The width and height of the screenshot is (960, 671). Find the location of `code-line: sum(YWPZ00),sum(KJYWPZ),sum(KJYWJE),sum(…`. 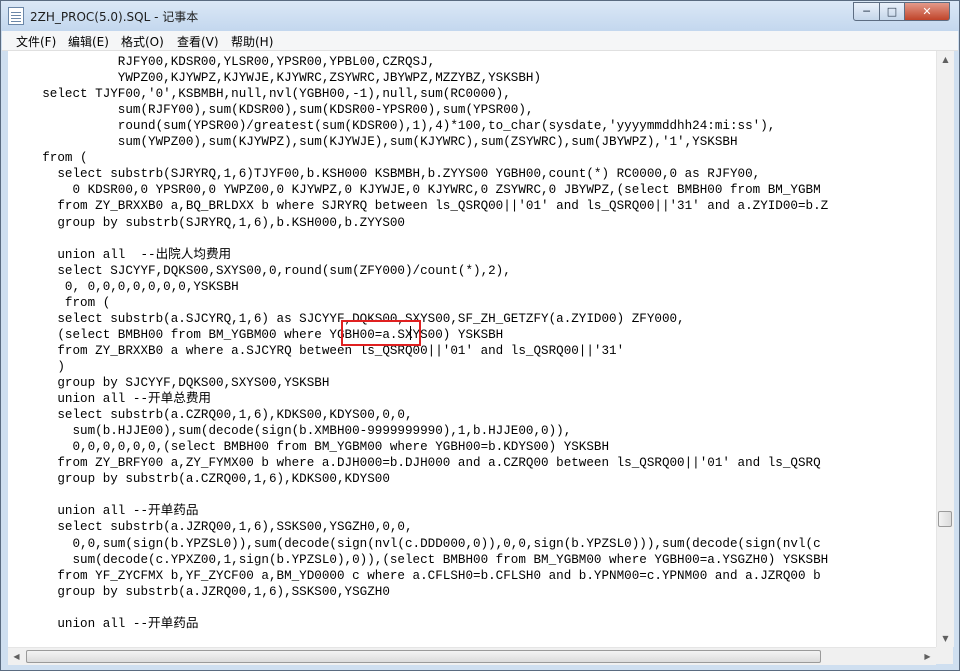

code-line: sum(YWPZ00),sum(KJYWPZ),sum(KJYWJE),sum(… is located at coordinates (375, 142).